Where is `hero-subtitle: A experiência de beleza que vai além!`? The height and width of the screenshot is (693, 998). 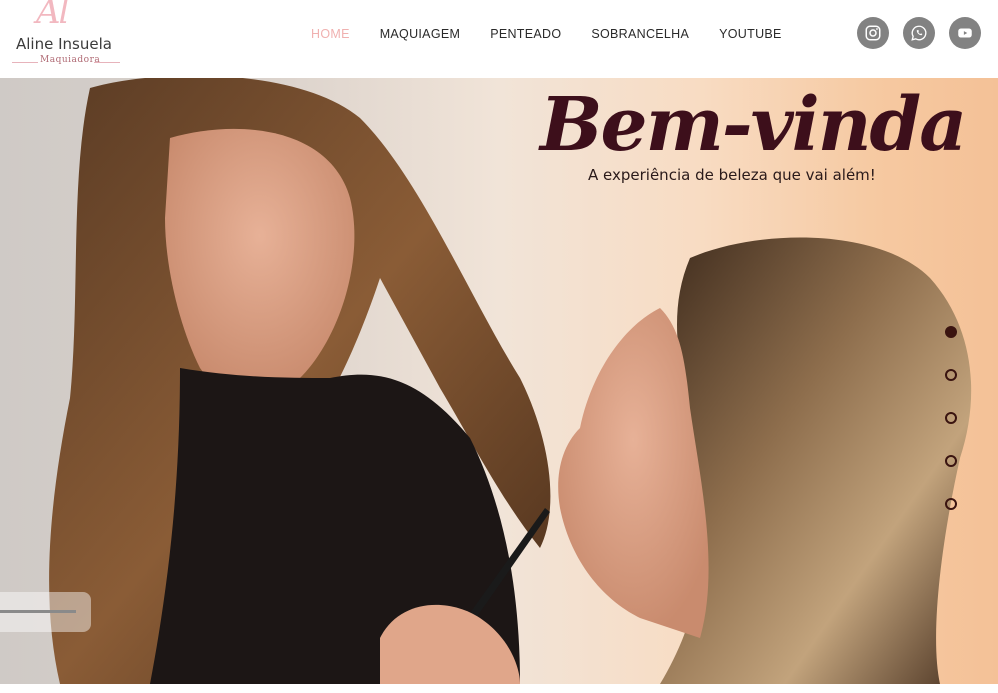 hero-subtitle: A experiência de beleza que vai além! is located at coordinates (732, 175).